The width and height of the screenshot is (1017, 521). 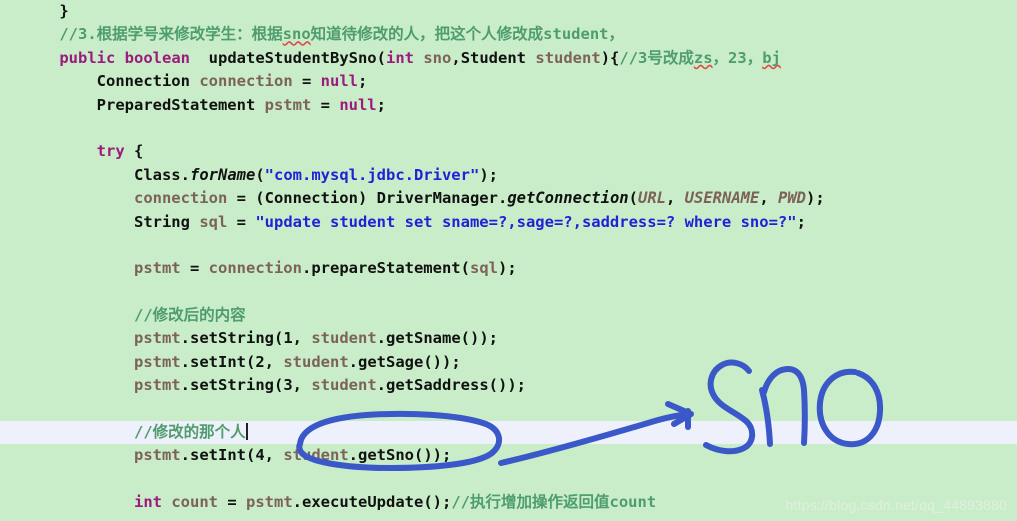 I want to click on code-token: count, so click(x=194, y=502).